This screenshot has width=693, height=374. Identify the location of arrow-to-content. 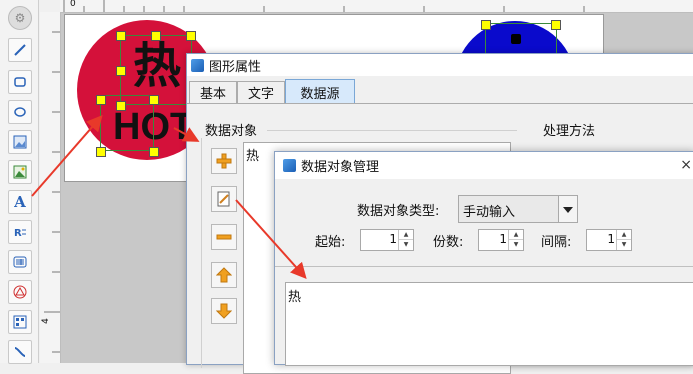
(271, 239).